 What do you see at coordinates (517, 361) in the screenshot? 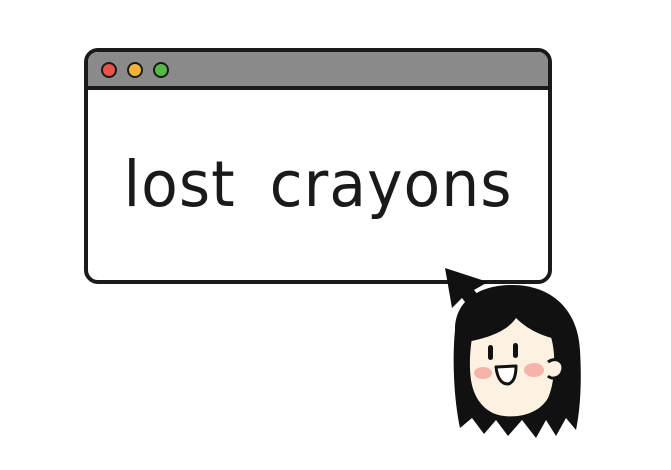
I see `girl-avatar` at bounding box center [517, 361].